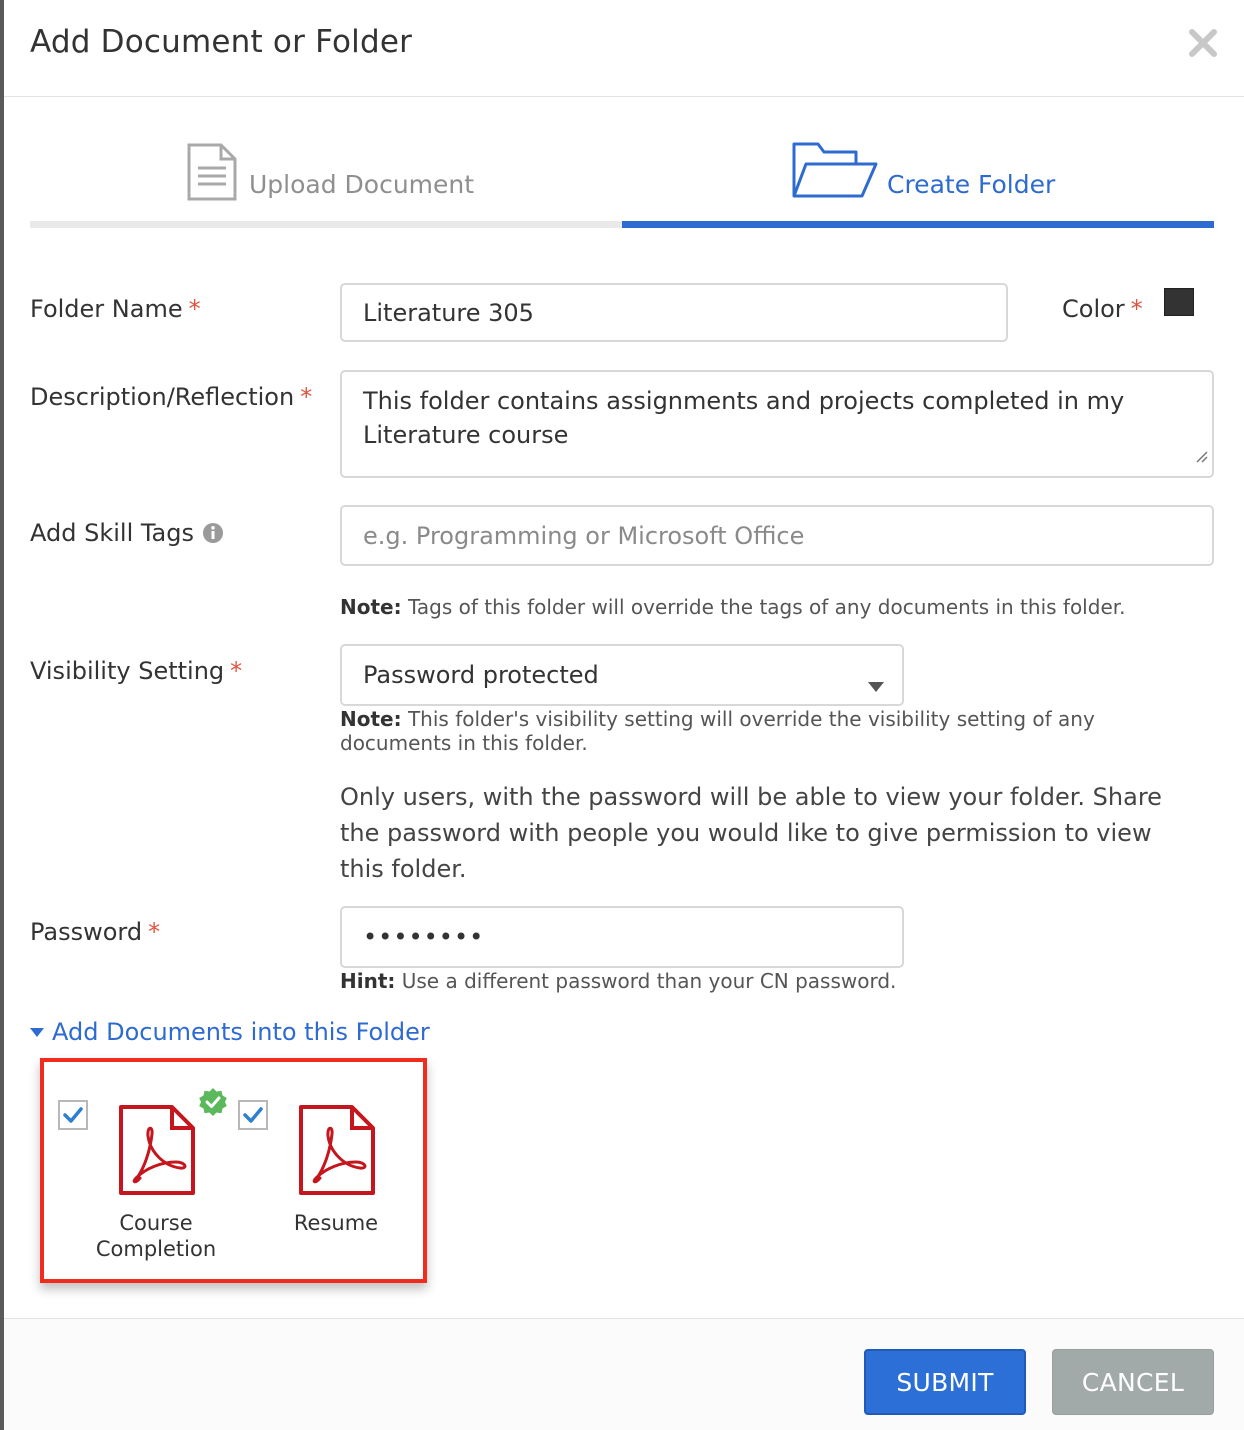  Describe the element at coordinates (241, 1032) in the screenshot. I see `add-documents-toggle-label: Add Documents into this Folder` at that location.